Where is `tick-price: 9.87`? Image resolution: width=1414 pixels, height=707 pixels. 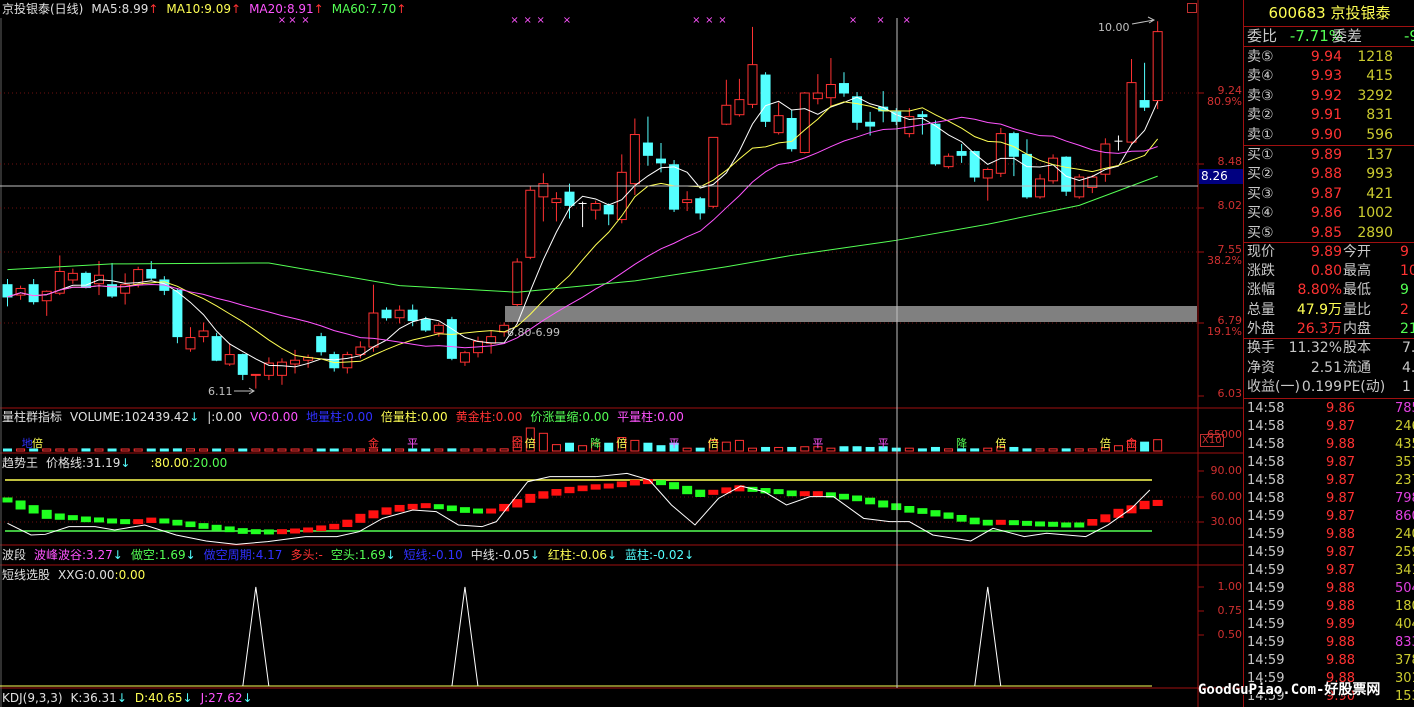 tick-price: 9.87 is located at coordinates (1340, 516).